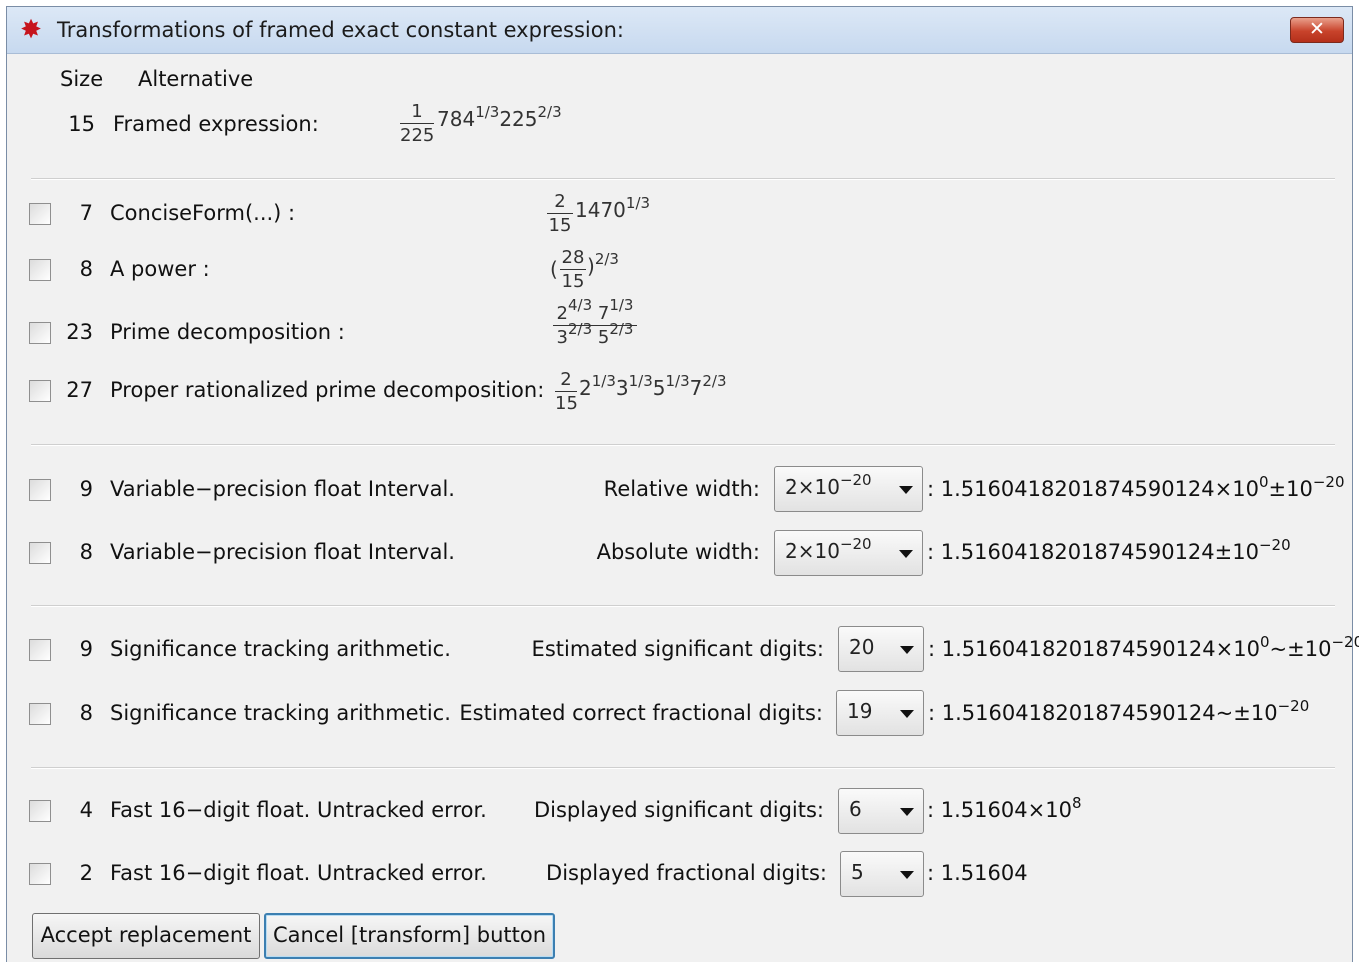 Image resolution: width=1359 pixels, height=962 pixels. Describe the element at coordinates (622, 388) in the screenshot. I see `proper-b2: 3` at that location.